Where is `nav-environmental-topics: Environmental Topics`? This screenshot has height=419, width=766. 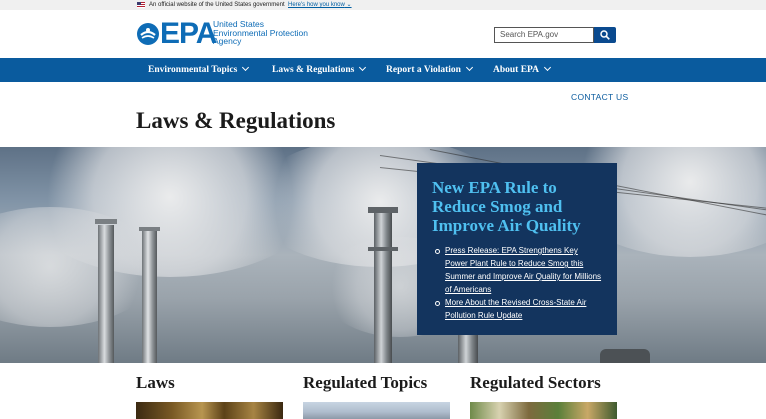 nav-environmental-topics: Environmental Topics is located at coordinates (199, 70).